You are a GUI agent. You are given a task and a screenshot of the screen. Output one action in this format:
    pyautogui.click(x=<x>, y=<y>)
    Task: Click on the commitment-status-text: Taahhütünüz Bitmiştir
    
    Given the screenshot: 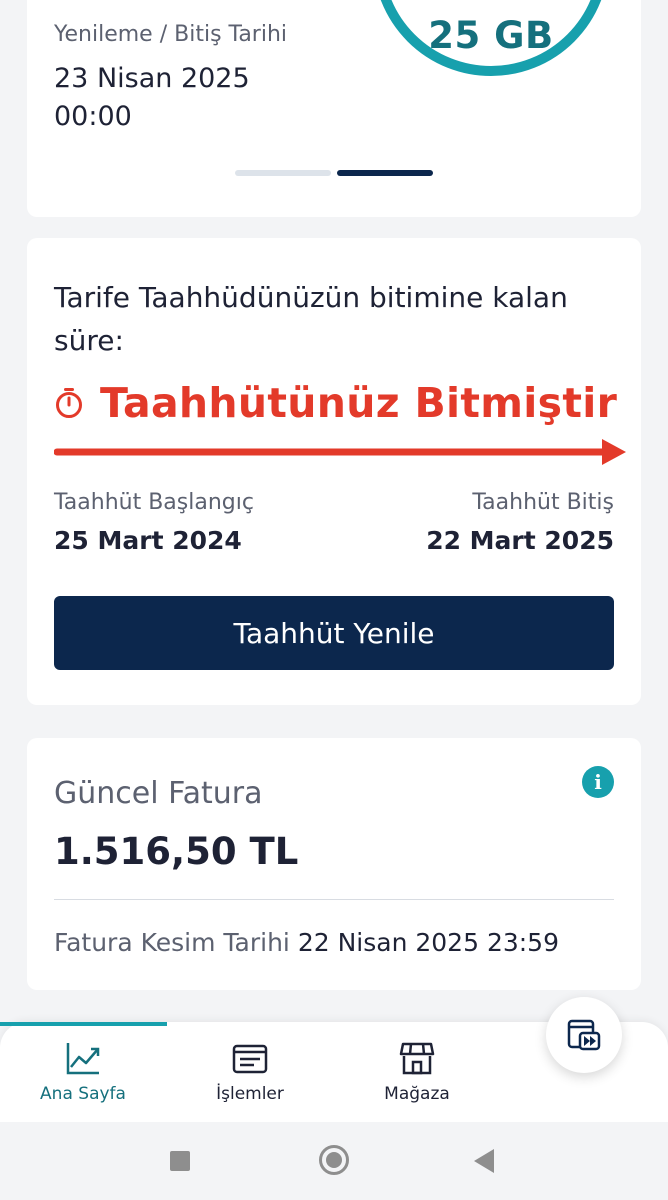 What is the action you would take?
    pyautogui.click(x=359, y=403)
    